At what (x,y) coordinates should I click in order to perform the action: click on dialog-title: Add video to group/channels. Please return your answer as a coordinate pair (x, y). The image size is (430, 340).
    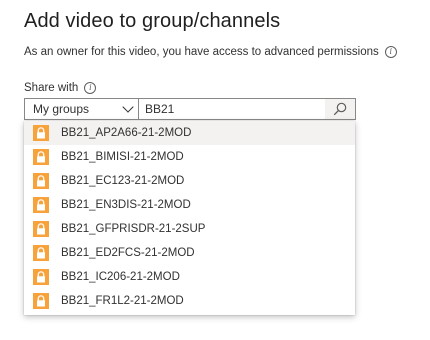
    Looking at the image, I should click on (152, 21).